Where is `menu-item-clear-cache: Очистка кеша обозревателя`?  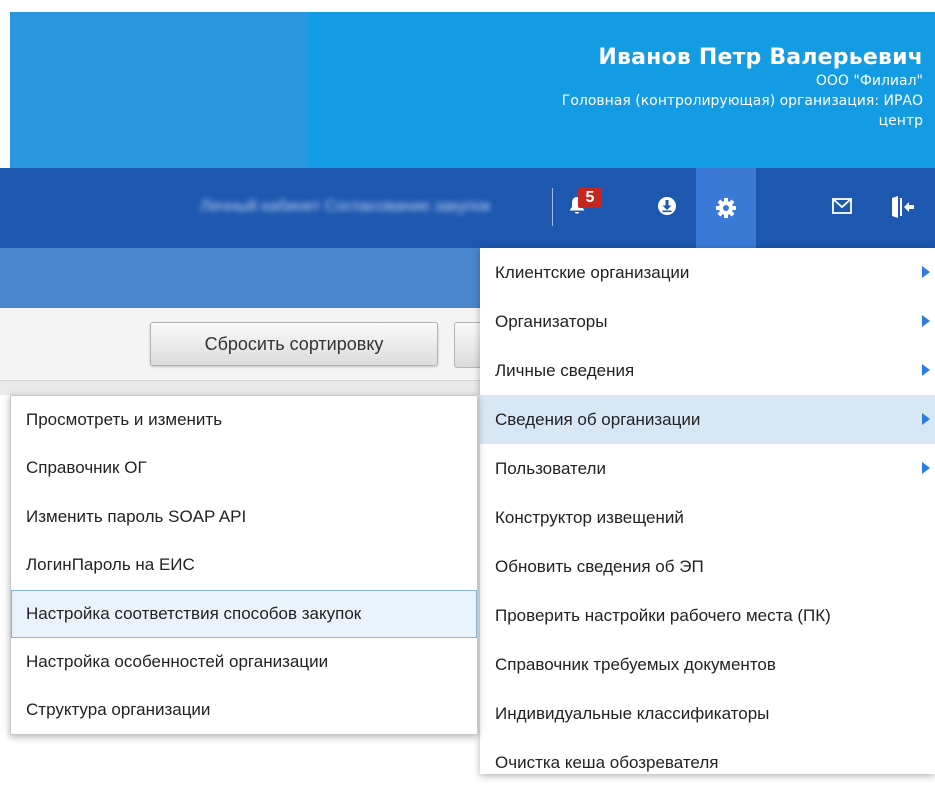 menu-item-clear-cache: Очистка кеша обозревателя is located at coordinates (707, 762).